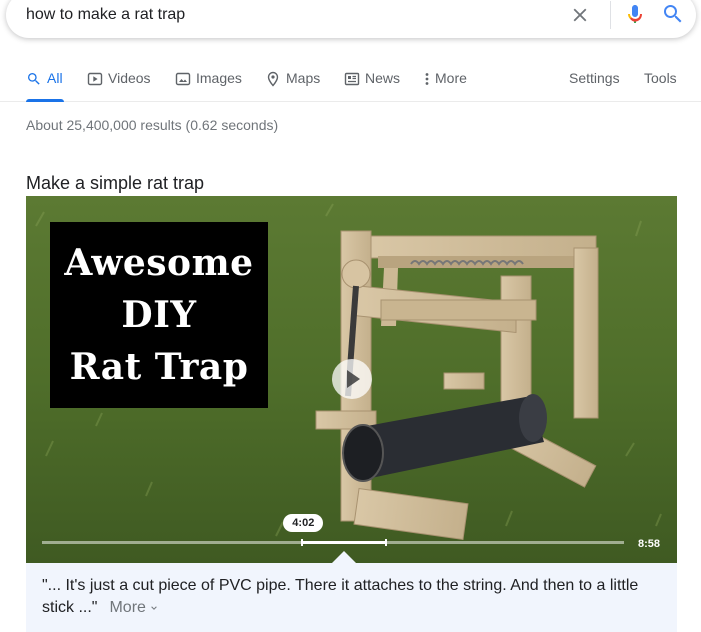 This screenshot has width=701, height=632. What do you see at coordinates (610, 15) in the screenshot?
I see `search-divider` at bounding box center [610, 15].